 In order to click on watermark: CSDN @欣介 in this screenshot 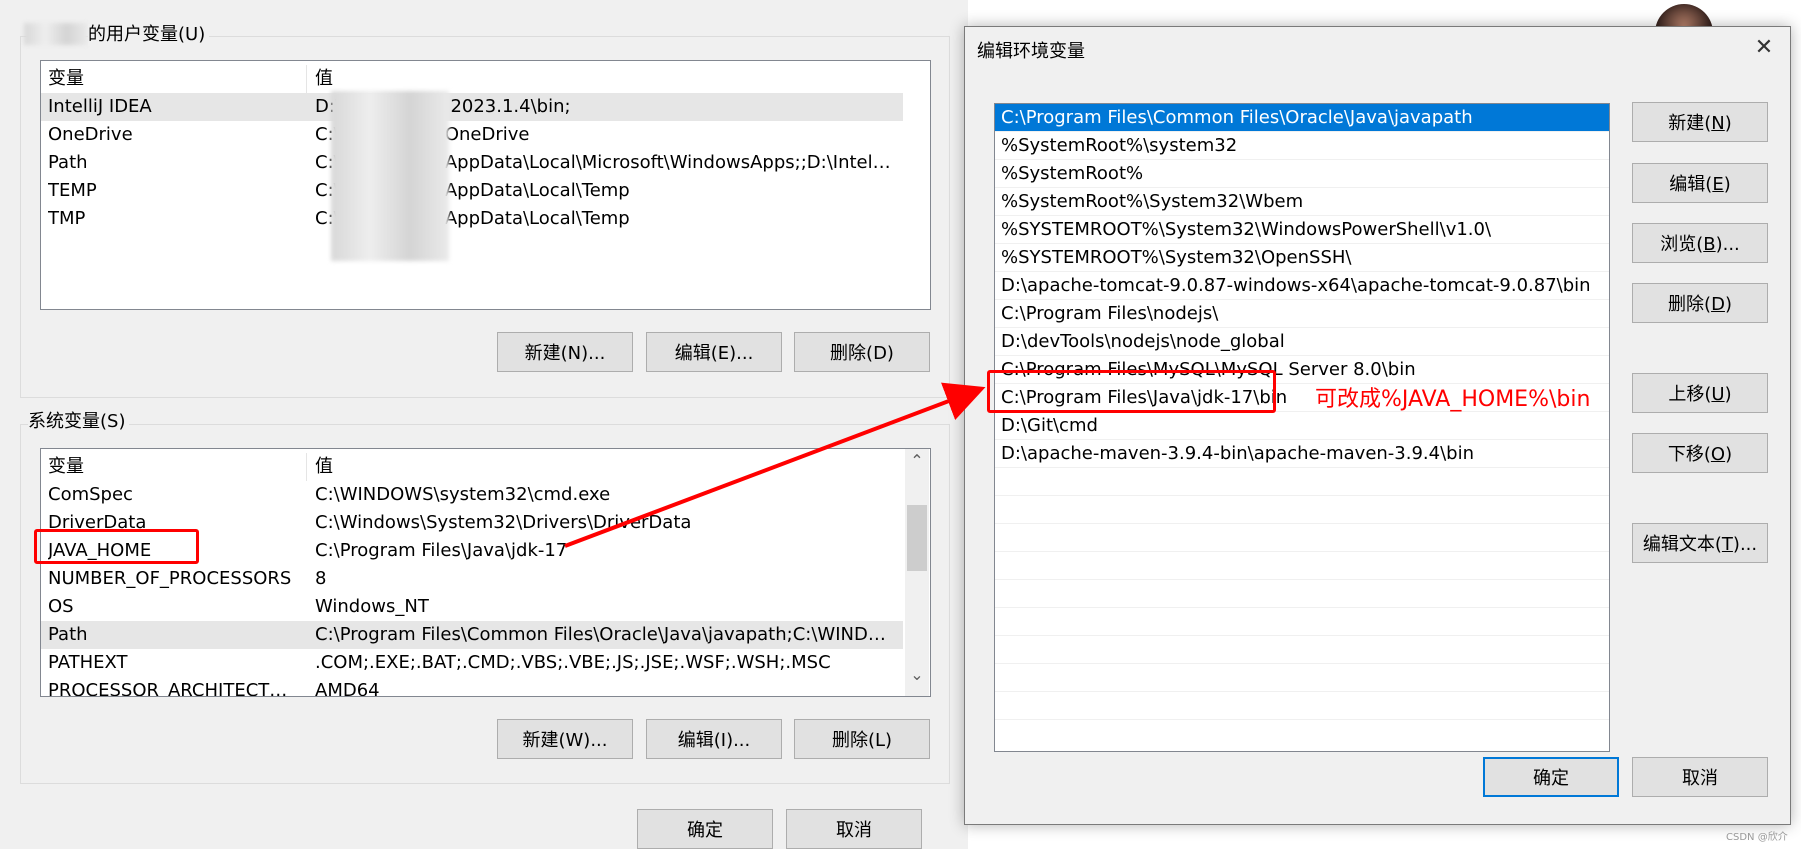, I will do `click(1757, 837)`.